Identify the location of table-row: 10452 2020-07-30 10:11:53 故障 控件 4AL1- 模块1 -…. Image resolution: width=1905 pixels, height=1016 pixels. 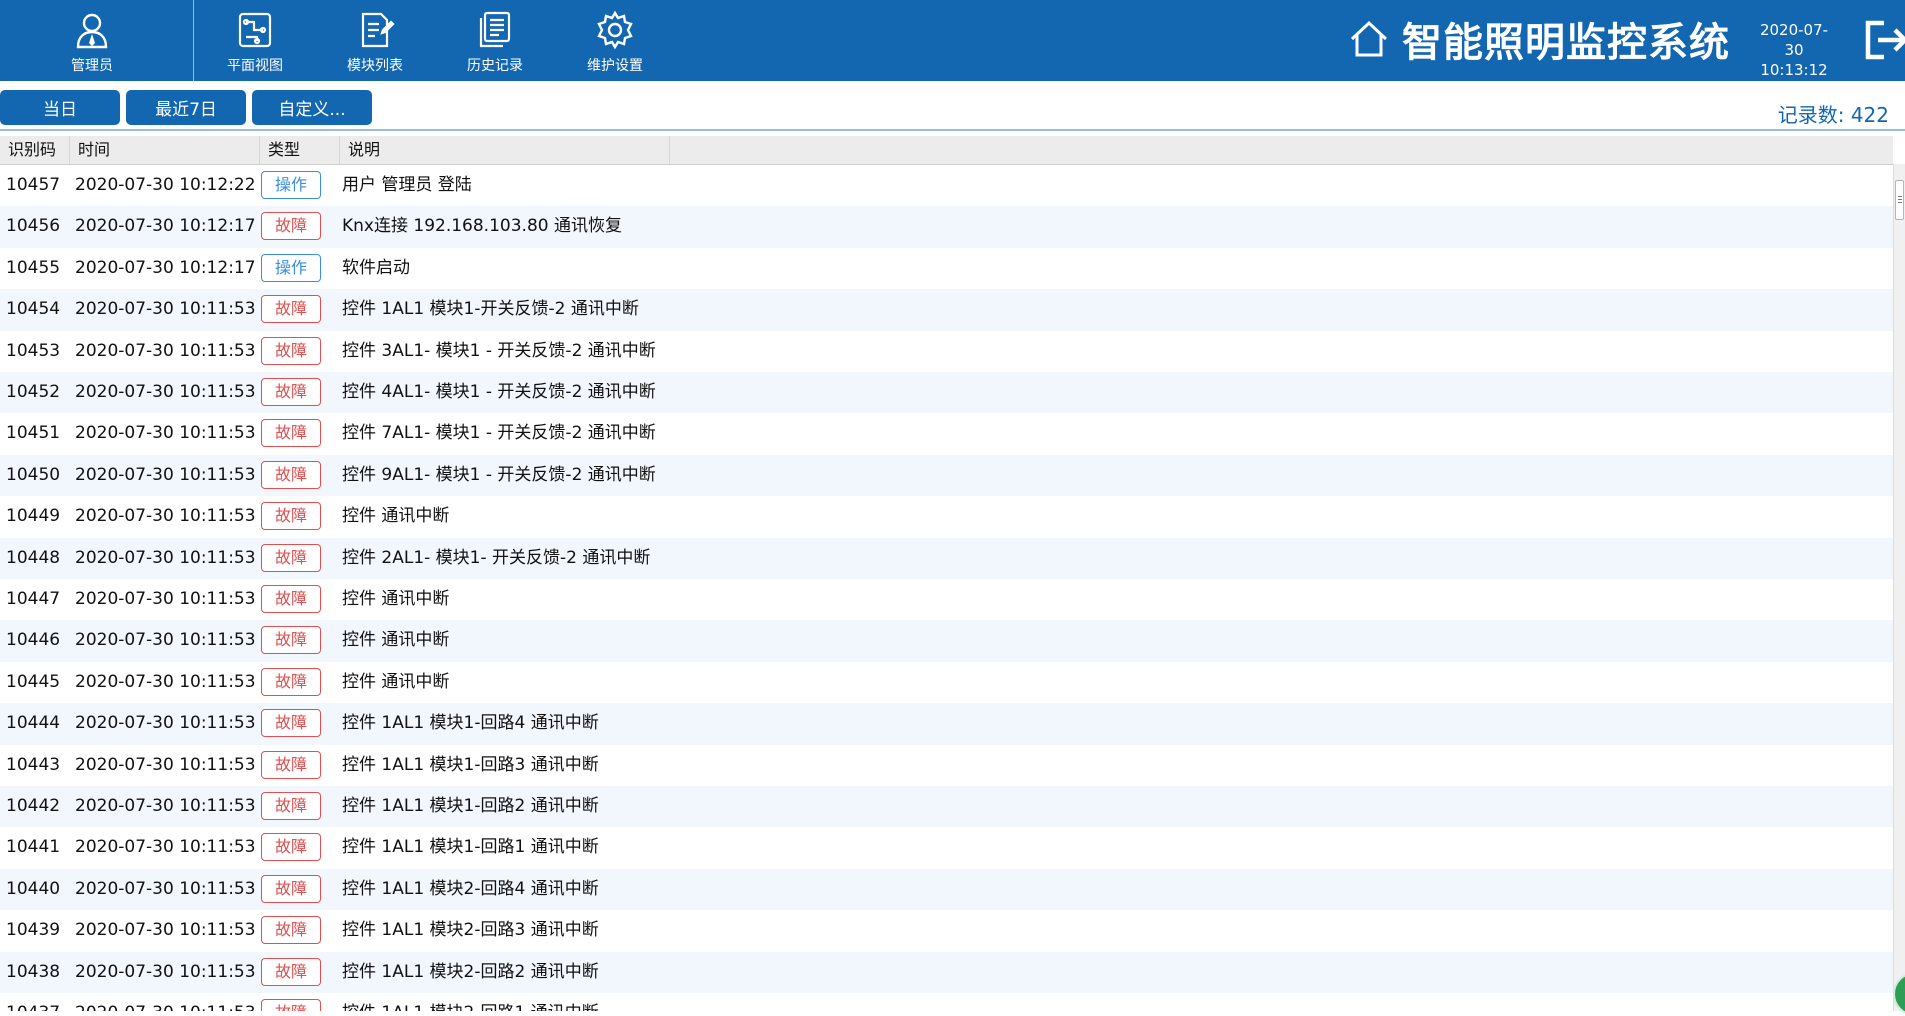
(946, 393).